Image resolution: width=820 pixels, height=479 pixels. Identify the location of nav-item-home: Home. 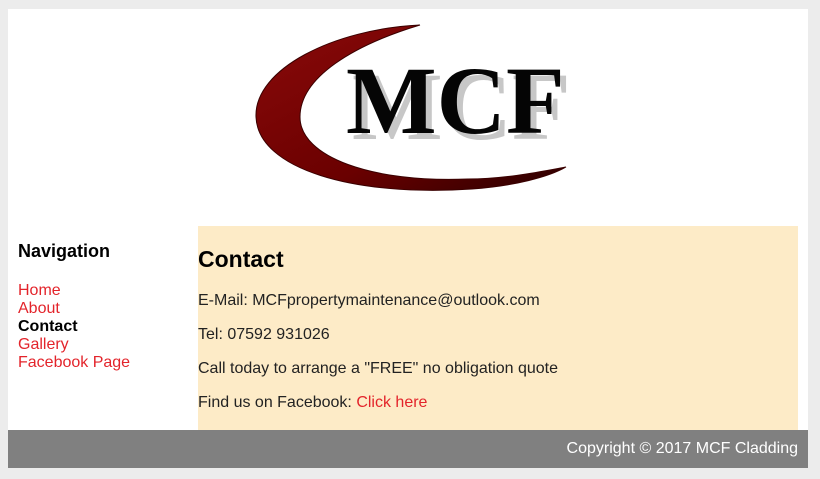
(108, 291).